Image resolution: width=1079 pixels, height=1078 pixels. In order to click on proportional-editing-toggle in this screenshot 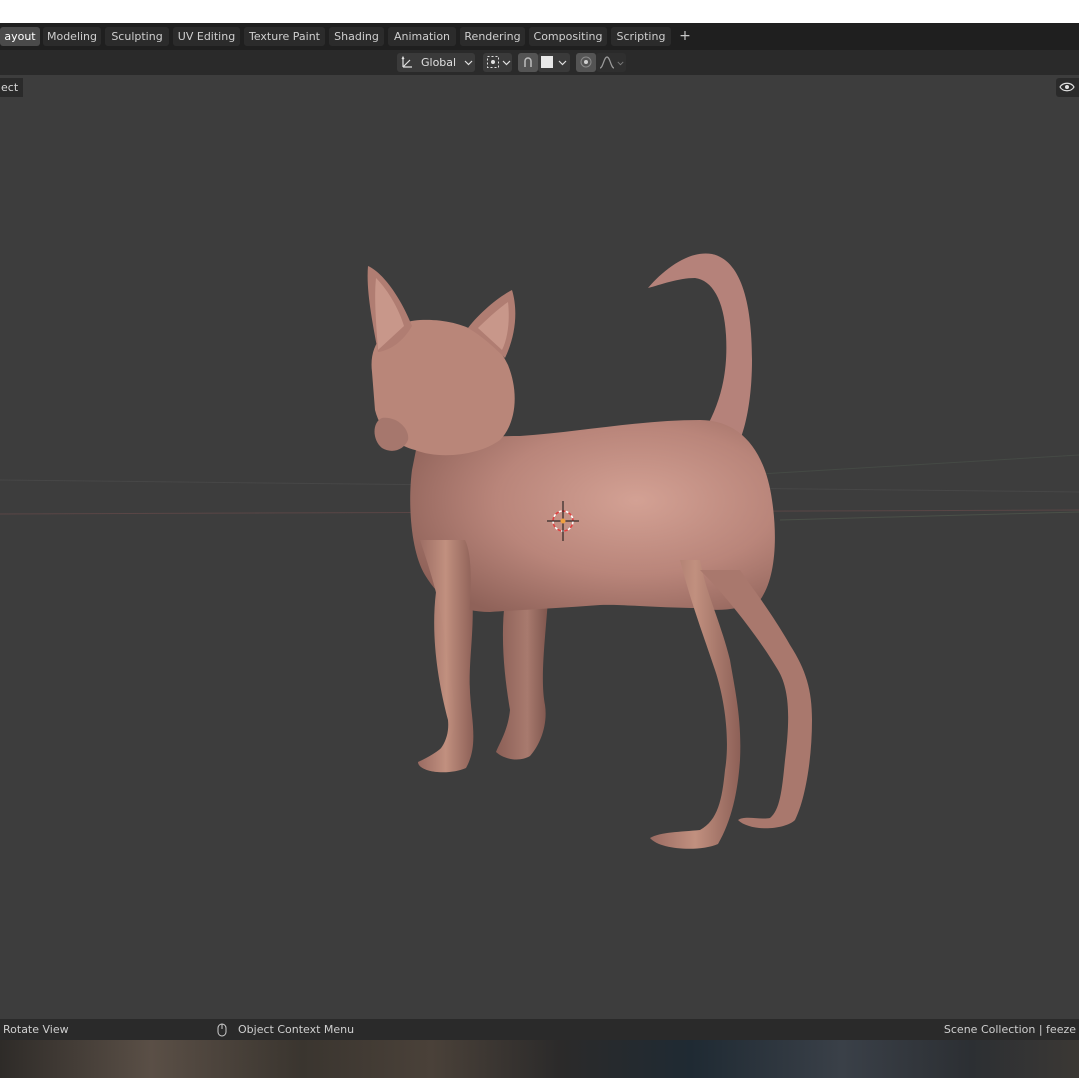, I will do `click(586, 62)`.